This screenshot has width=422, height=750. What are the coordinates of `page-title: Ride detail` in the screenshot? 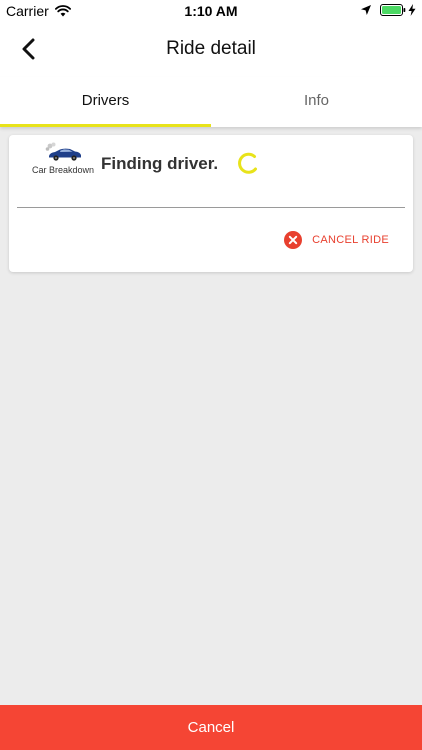 It's located at (211, 48).